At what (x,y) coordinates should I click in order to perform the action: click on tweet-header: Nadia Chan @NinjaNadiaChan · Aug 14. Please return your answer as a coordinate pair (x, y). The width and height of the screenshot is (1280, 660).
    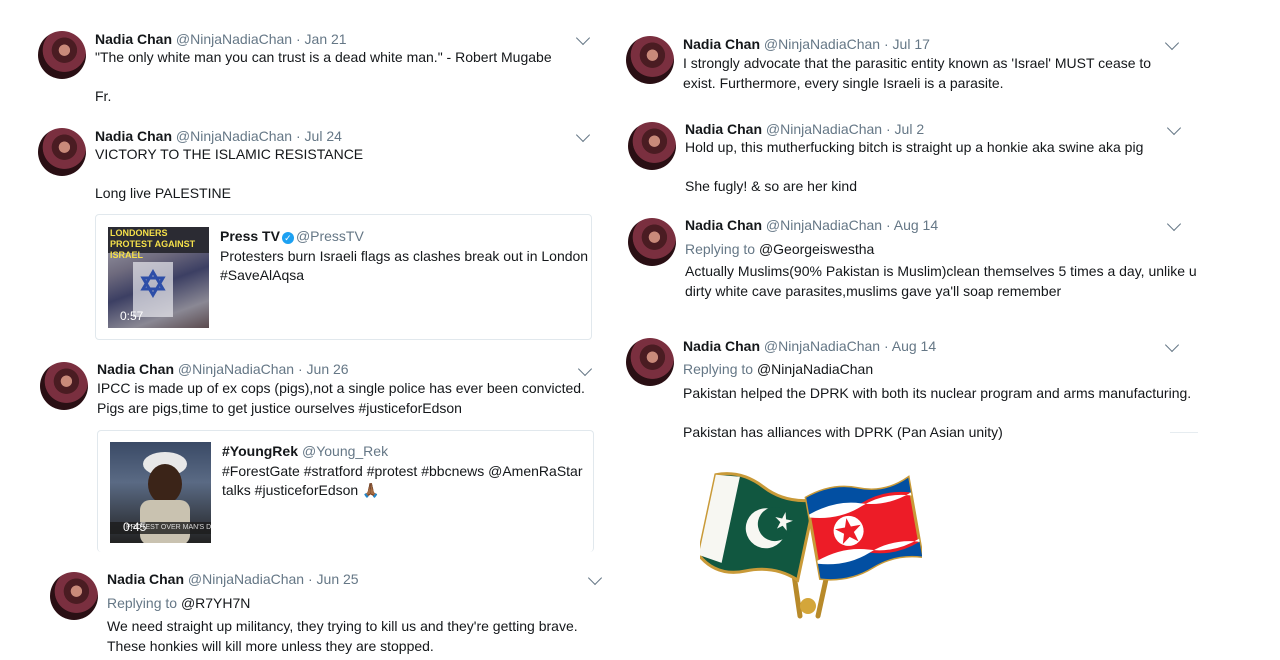
    Looking at the image, I should click on (809, 346).